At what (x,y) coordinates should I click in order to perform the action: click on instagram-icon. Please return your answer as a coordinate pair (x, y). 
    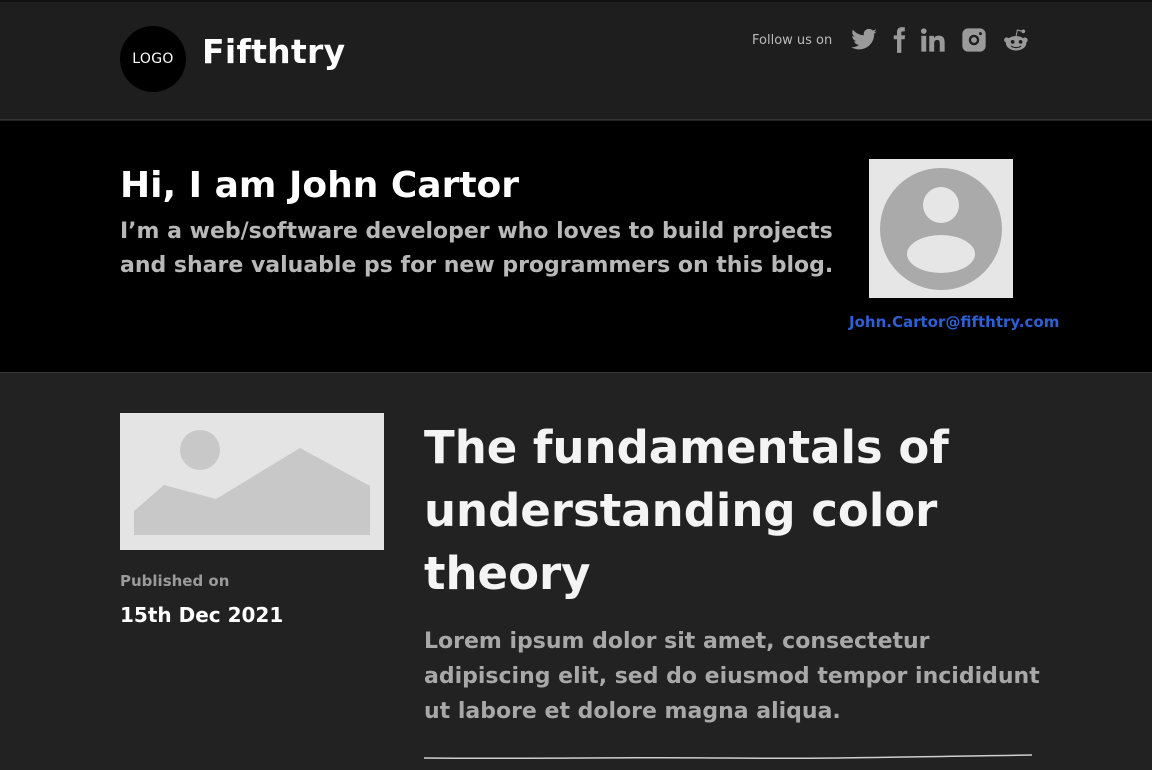
    Looking at the image, I should click on (974, 40).